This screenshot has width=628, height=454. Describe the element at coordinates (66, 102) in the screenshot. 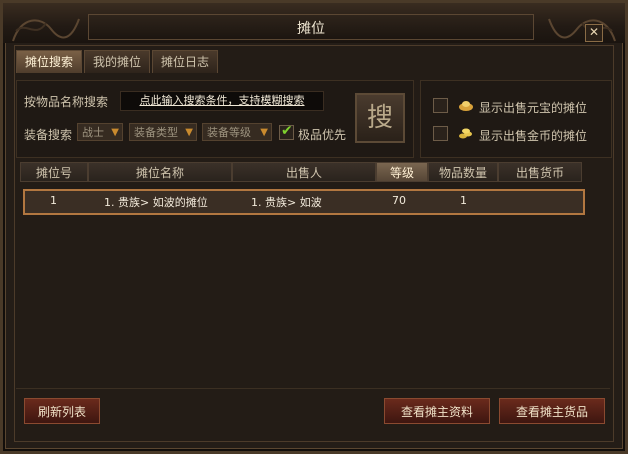

I see `name-search-label: 按物品名称搜索` at that location.